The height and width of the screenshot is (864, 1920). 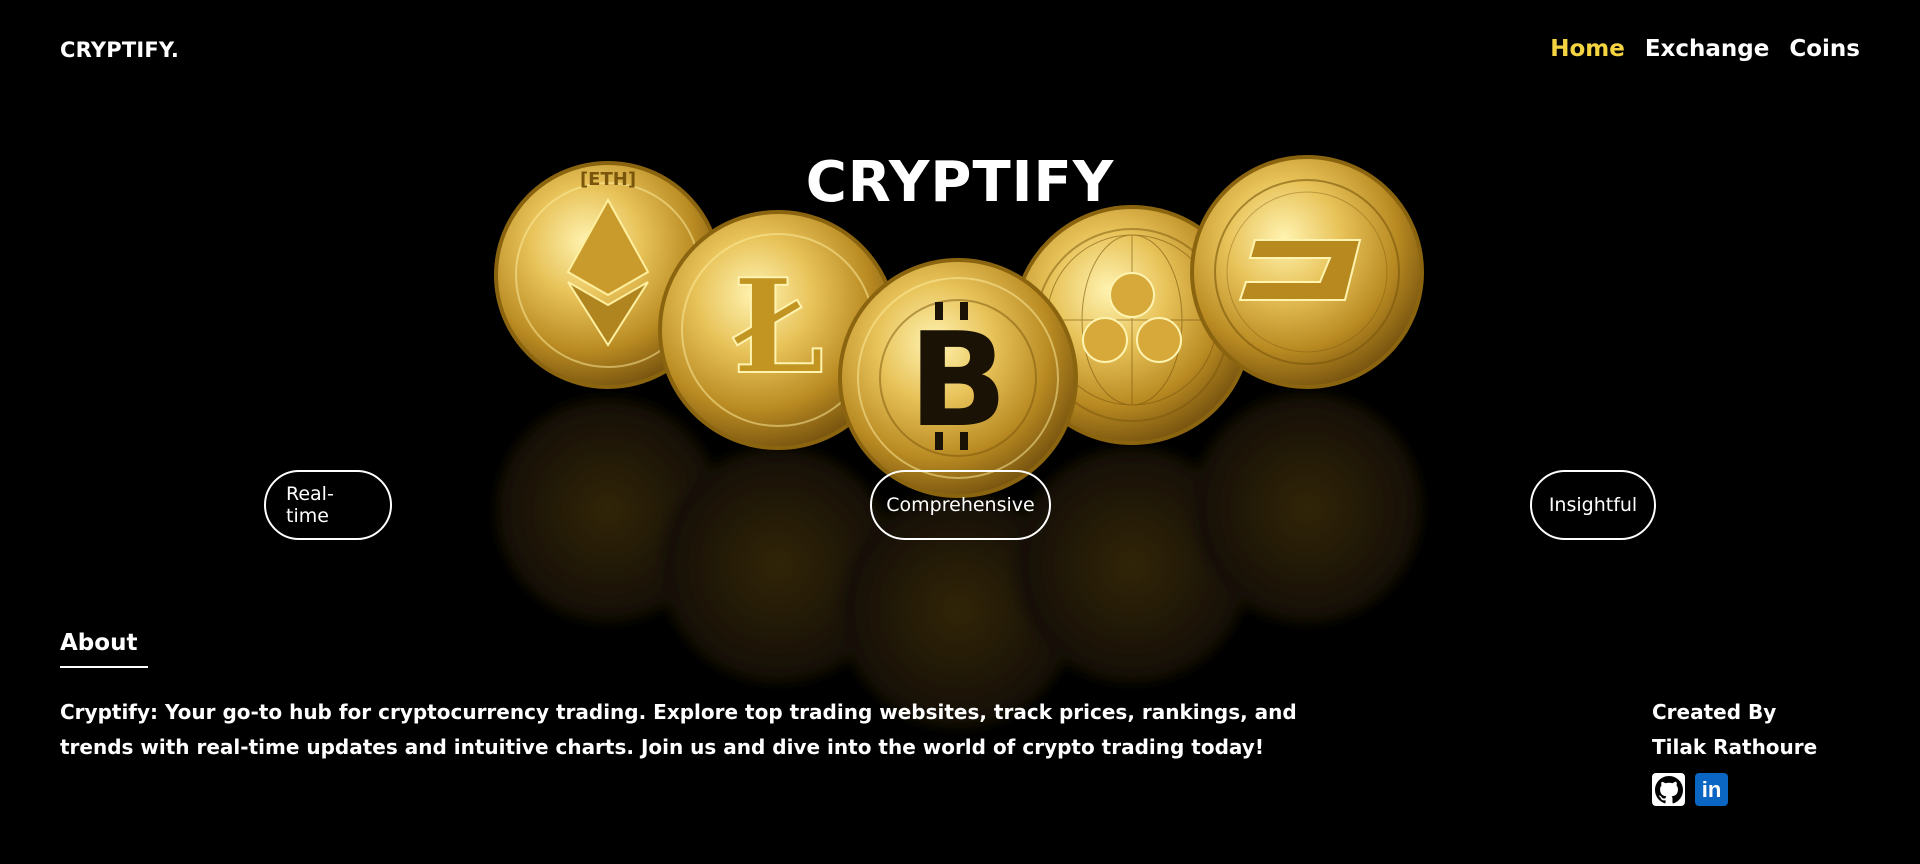 I want to click on comprehensive-pill: Comprehensive, so click(x=960, y=505).